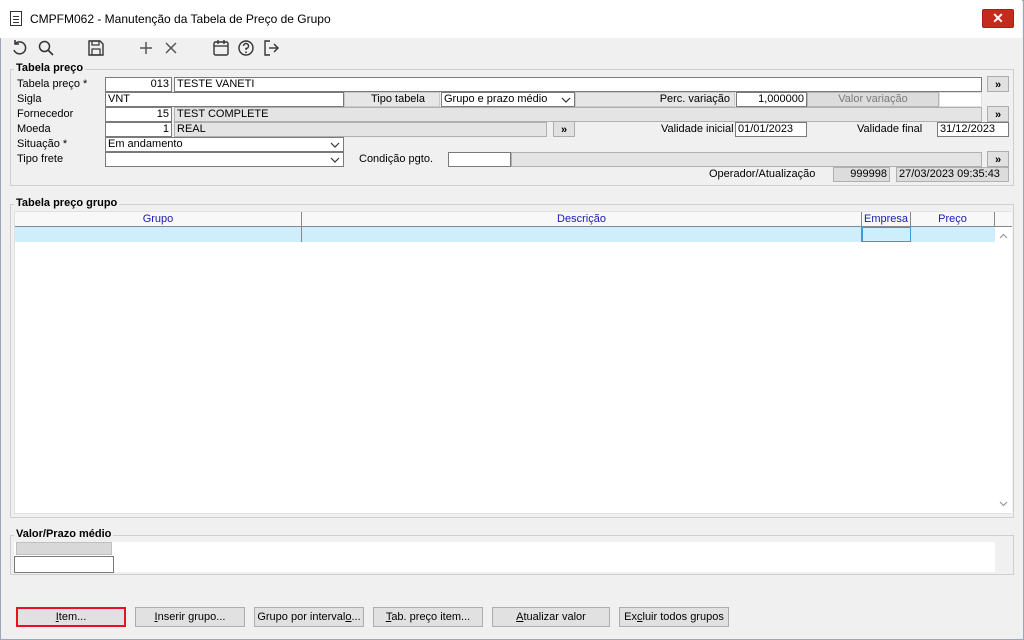 This screenshot has height=640, width=1024. I want to click on table-row, so click(505, 234).